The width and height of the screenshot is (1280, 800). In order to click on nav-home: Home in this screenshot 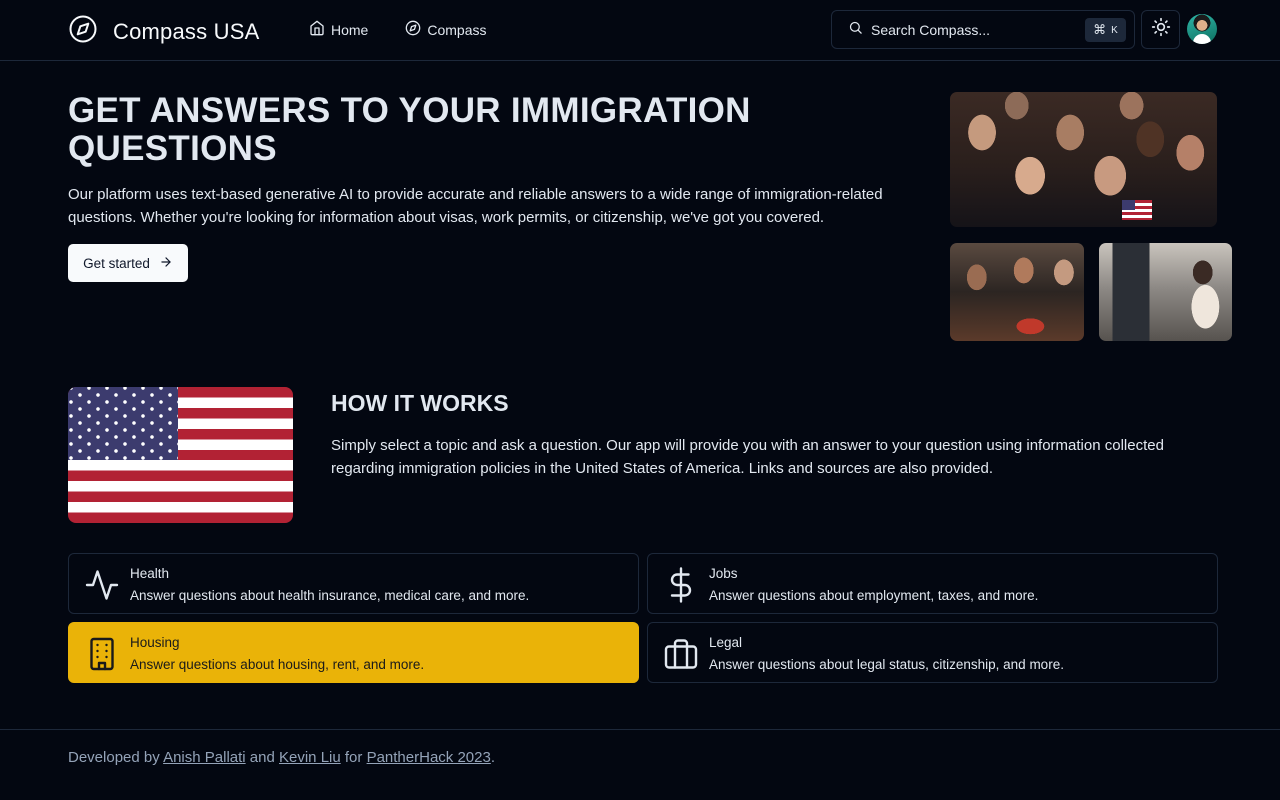, I will do `click(338, 29)`.